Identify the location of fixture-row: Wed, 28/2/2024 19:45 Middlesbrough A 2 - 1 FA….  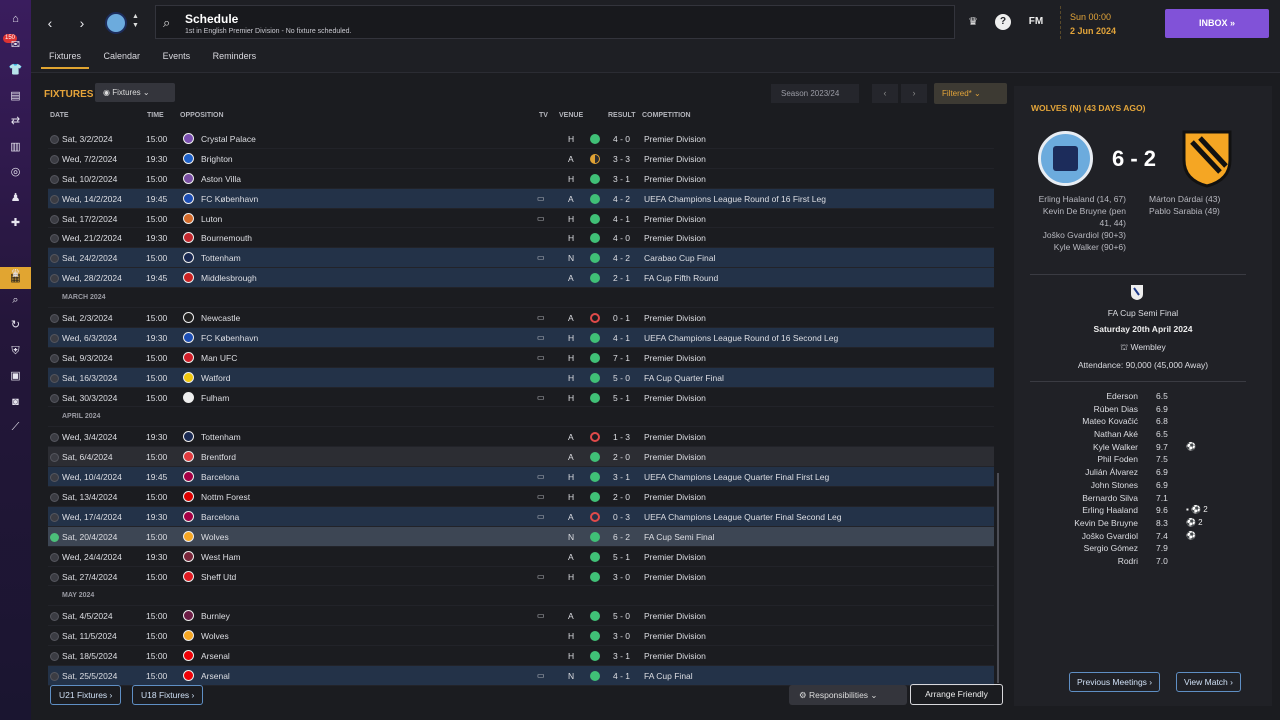
(521, 278).